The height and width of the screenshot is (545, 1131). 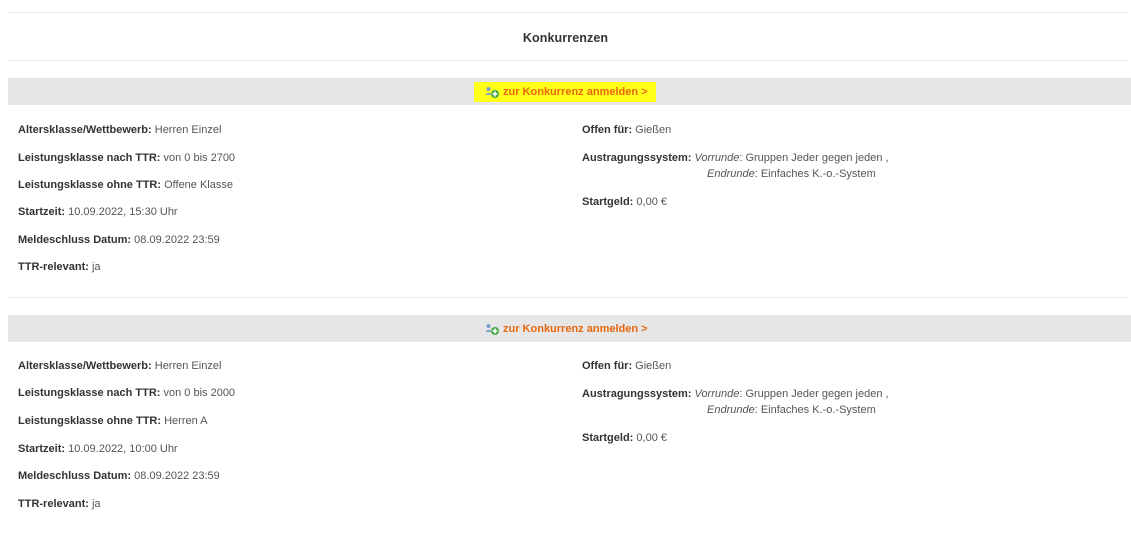 I want to click on page-title: Konkurrenzen, so click(x=565, y=38).